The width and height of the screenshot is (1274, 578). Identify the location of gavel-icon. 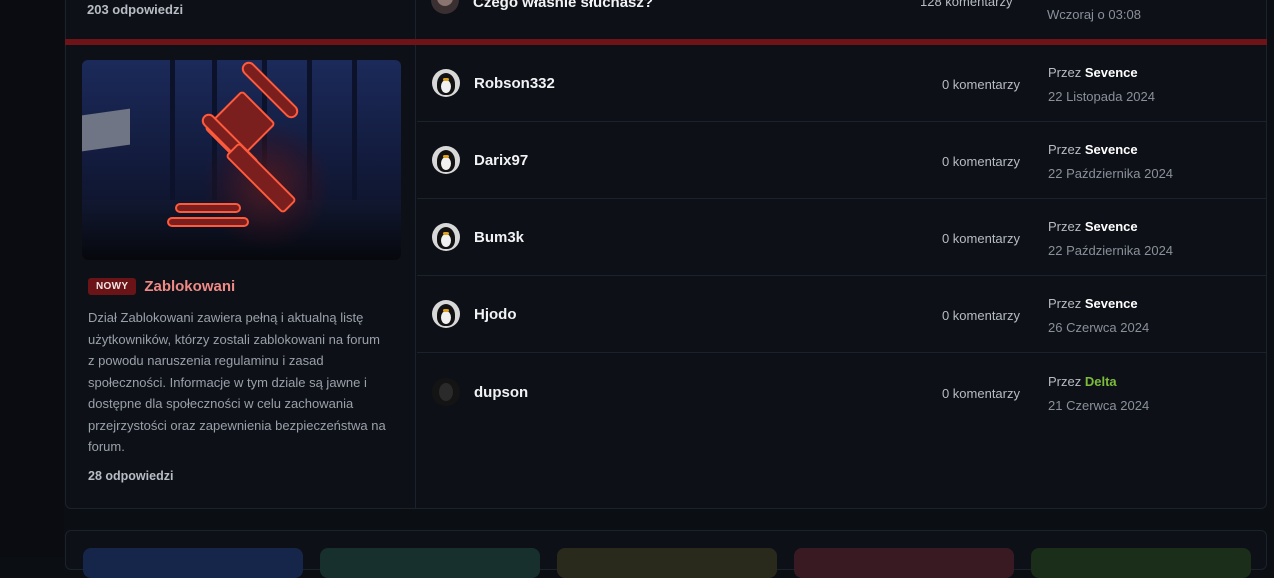
(233, 144).